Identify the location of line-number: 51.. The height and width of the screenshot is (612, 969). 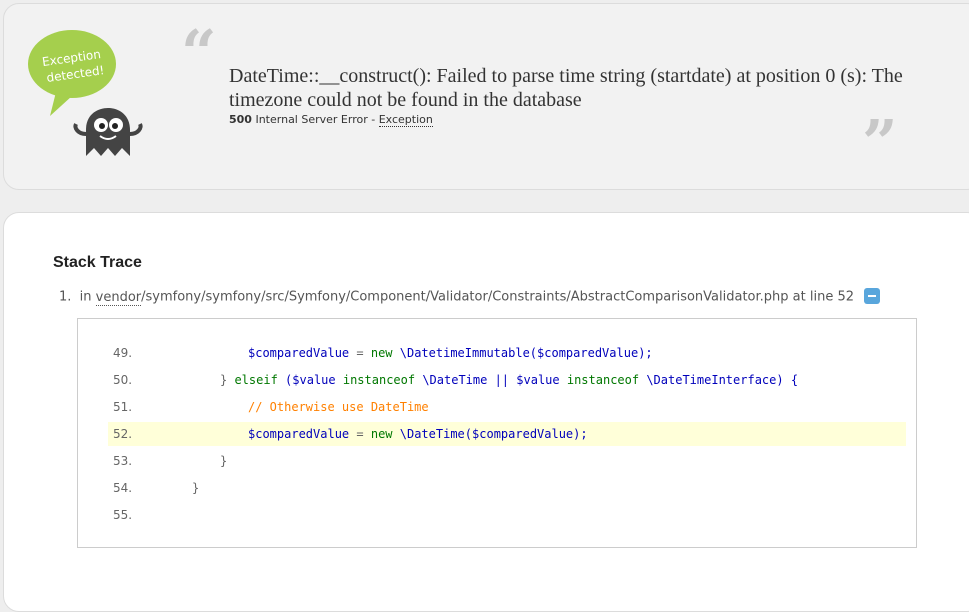
(123, 407).